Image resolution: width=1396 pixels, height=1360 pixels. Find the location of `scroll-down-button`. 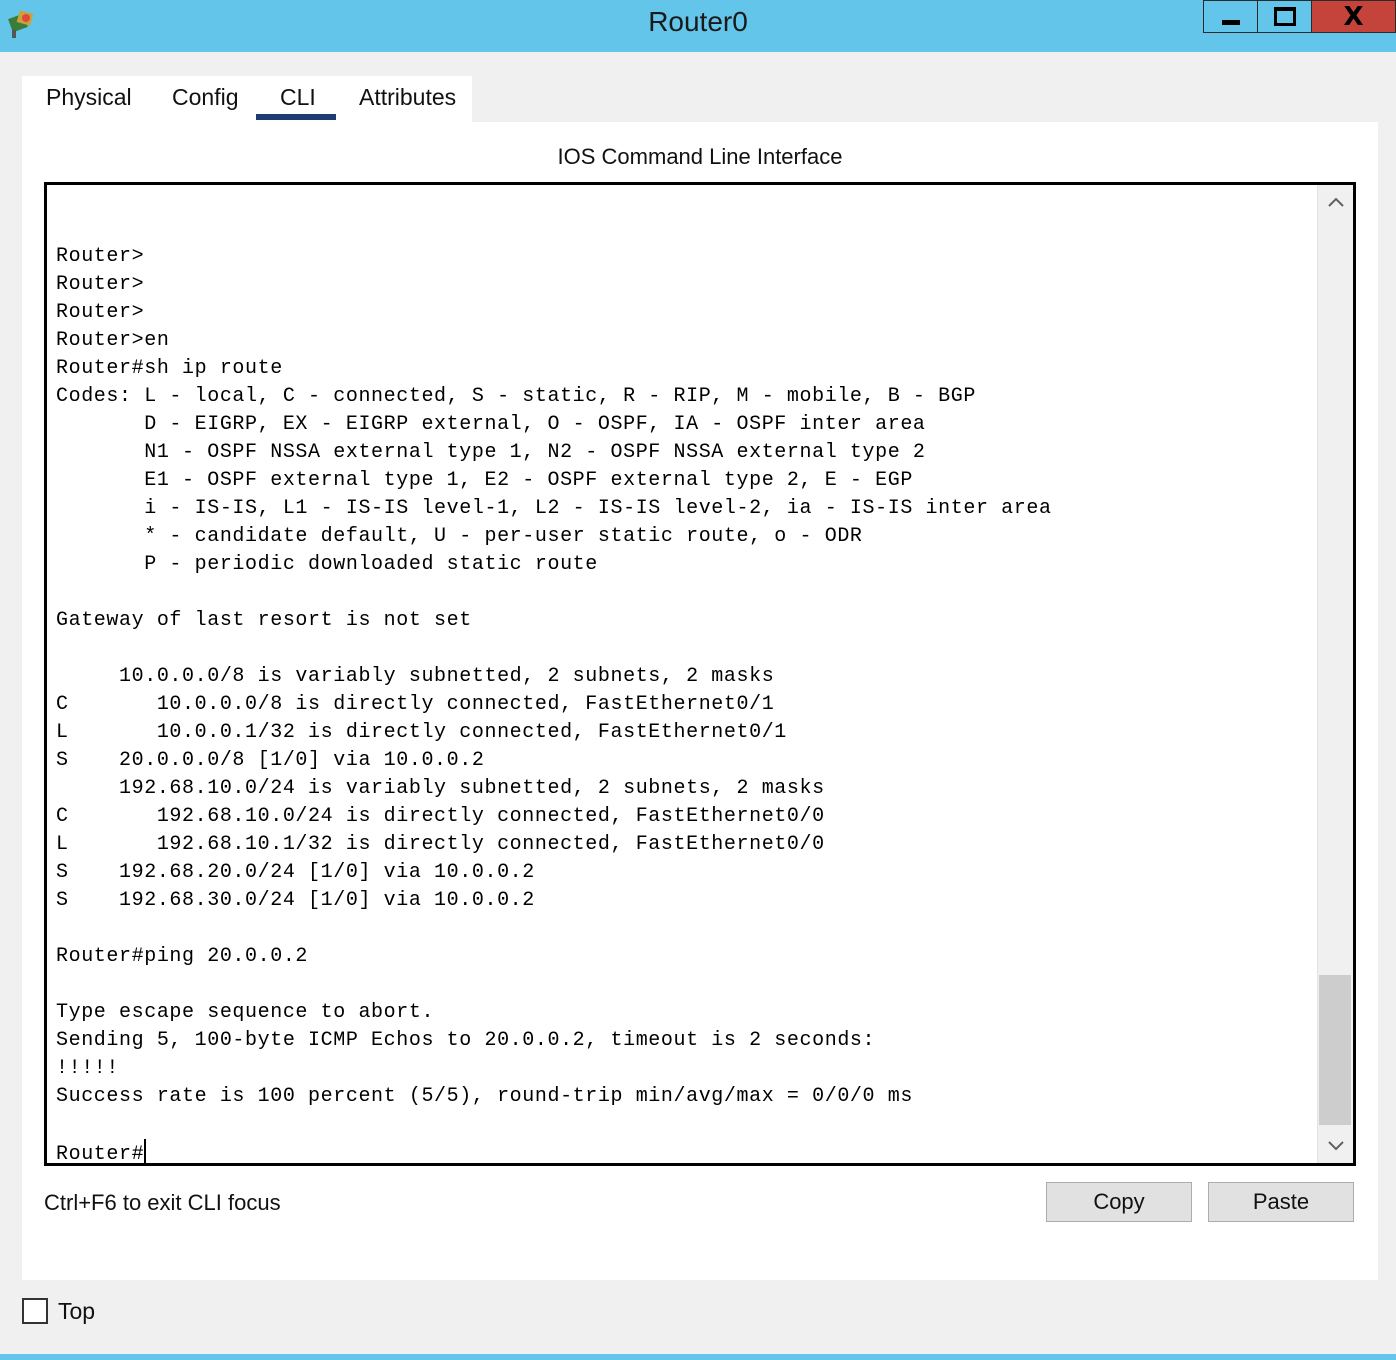

scroll-down-button is located at coordinates (1335, 1146).